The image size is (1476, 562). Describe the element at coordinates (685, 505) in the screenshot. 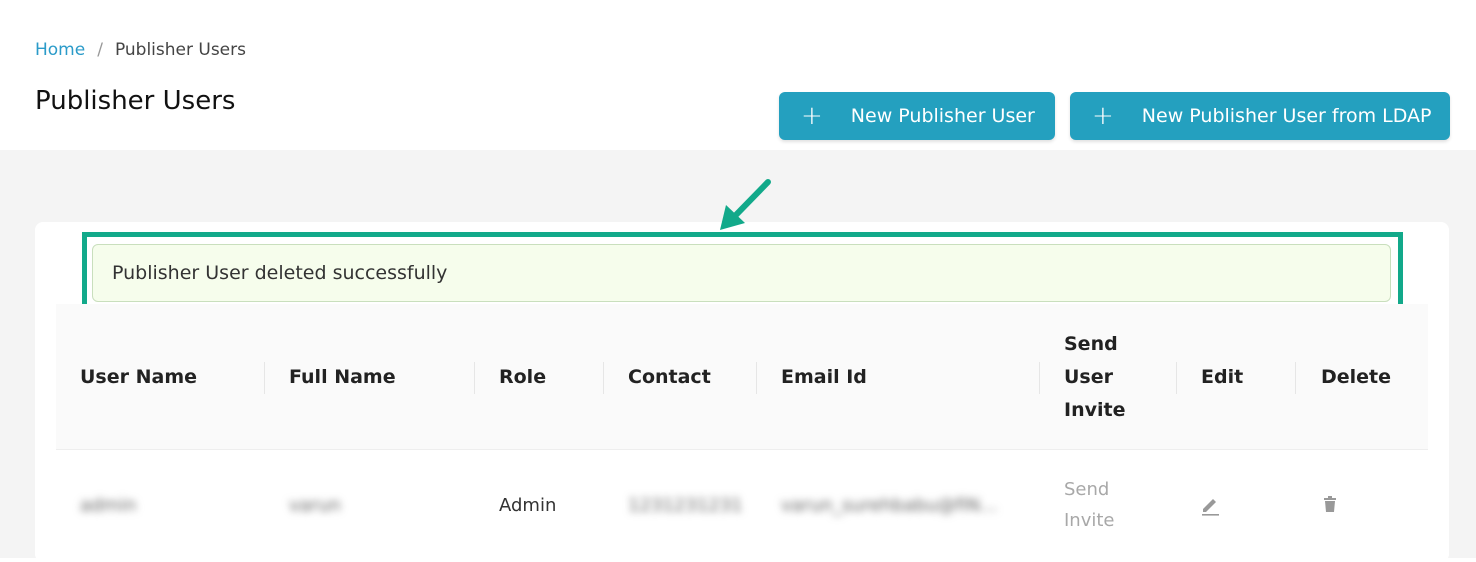

I see `cell-contact: 1231231231` at that location.